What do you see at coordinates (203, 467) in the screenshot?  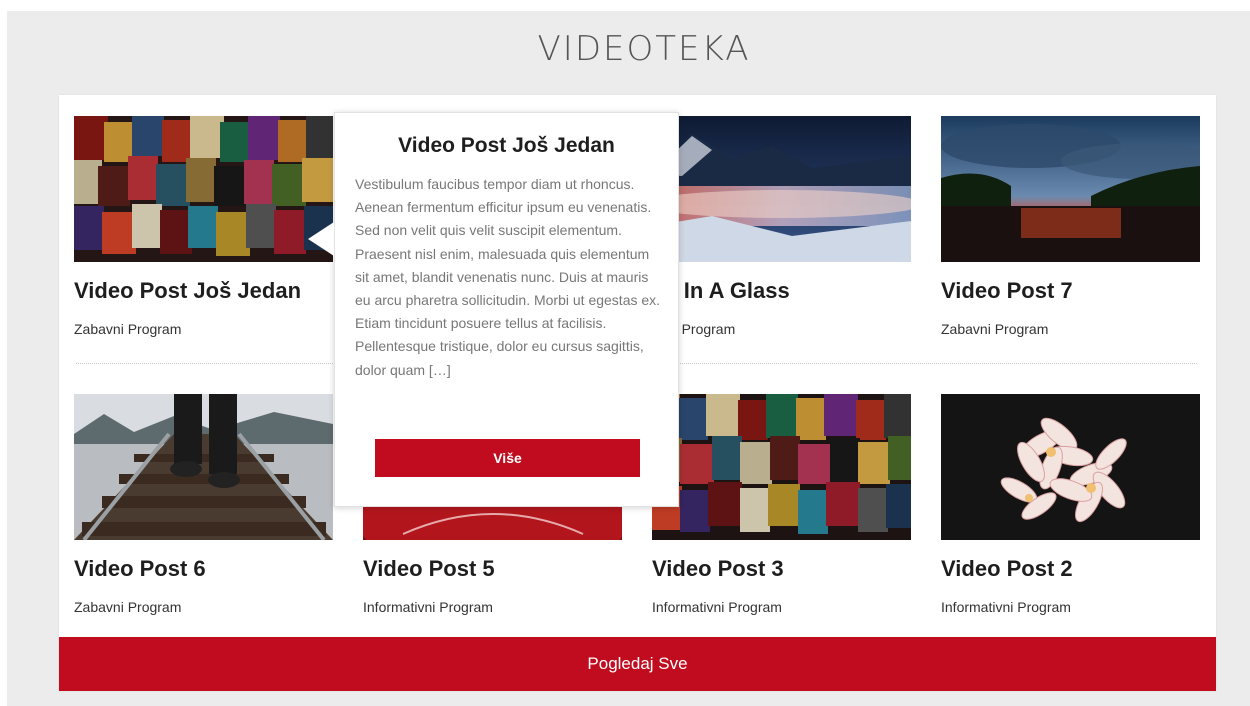 I see `video-thumbnail-railway-feet` at bounding box center [203, 467].